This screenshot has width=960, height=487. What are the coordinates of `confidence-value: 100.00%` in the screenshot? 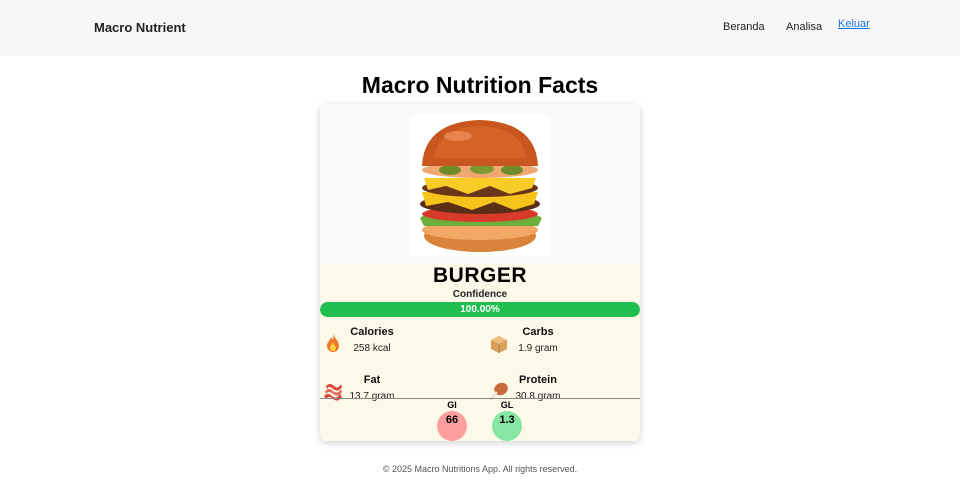 It's located at (480, 309).